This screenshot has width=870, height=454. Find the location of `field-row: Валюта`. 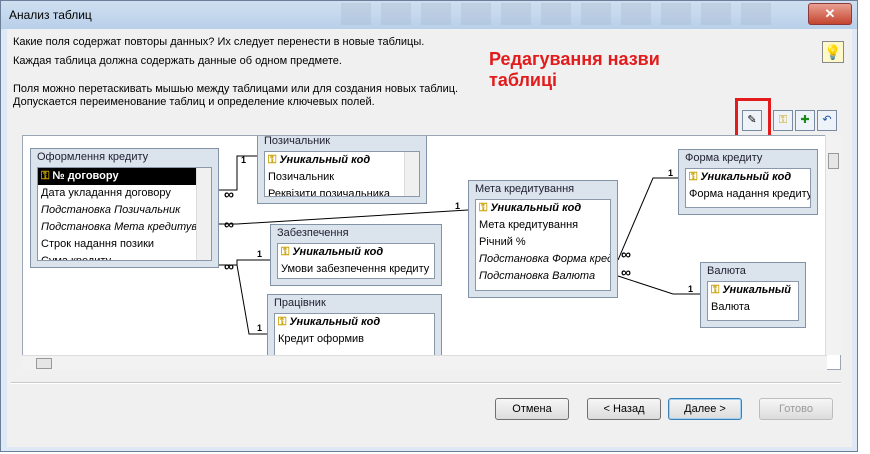

field-row: Валюта is located at coordinates (753, 307).